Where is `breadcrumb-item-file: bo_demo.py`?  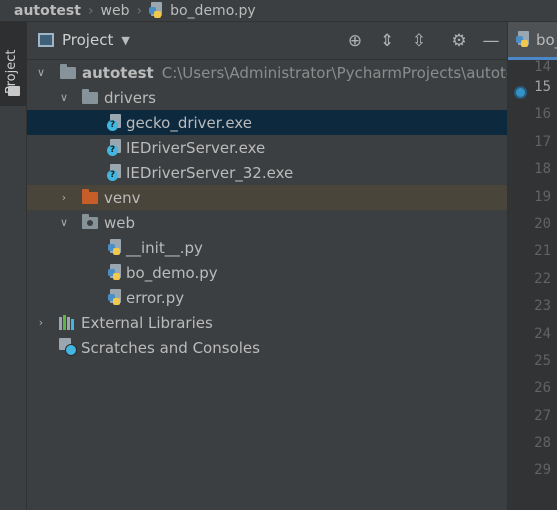
breadcrumb-item-file: bo_demo.py is located at coordinates (202, 10).